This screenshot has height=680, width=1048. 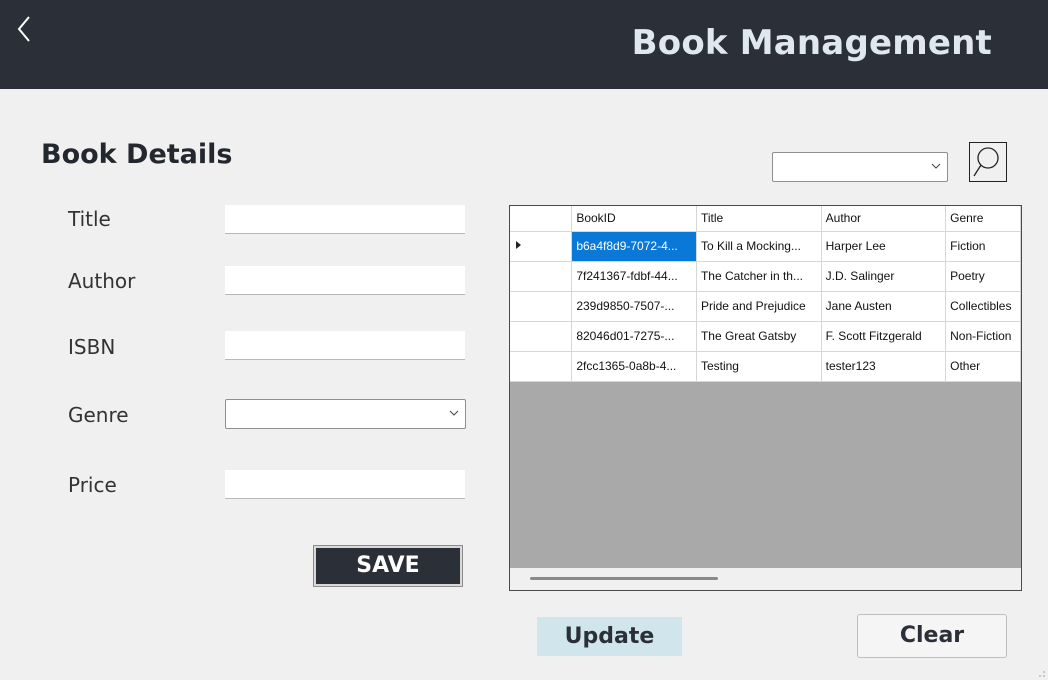 What do you see at coordinates (345, 219) in the screenshot?
I see `title-input` at bounding box center [345, 219].